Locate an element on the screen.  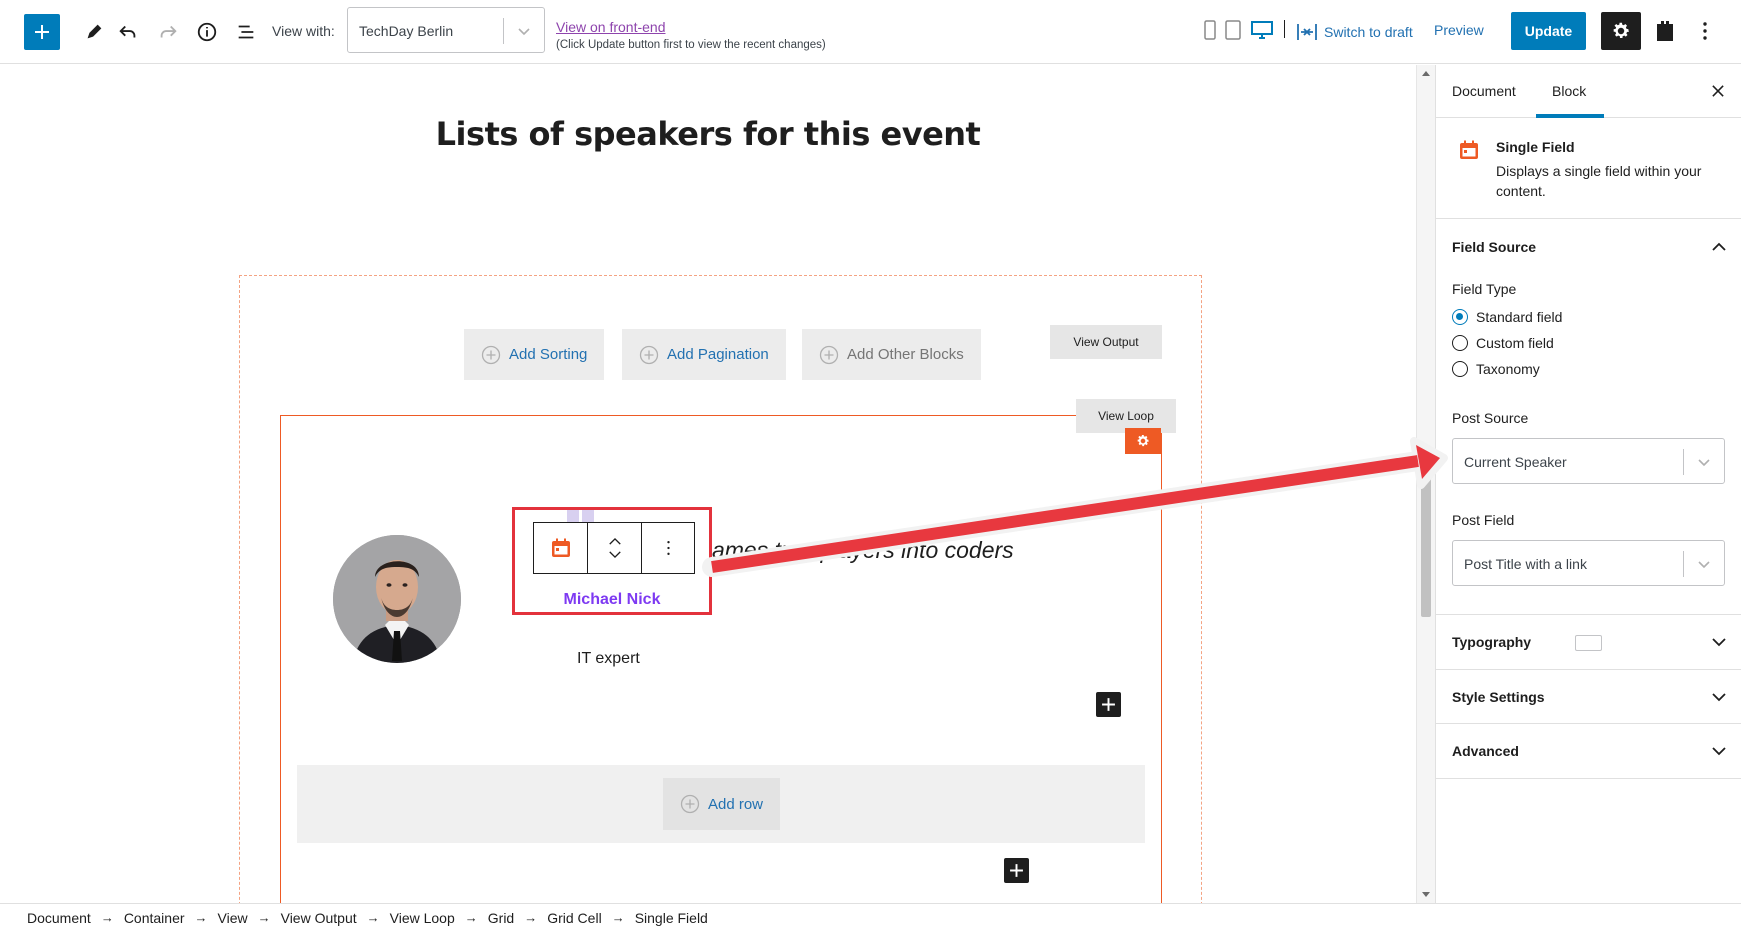
canvas-scrollbar is located at coordinates (1425, 484).